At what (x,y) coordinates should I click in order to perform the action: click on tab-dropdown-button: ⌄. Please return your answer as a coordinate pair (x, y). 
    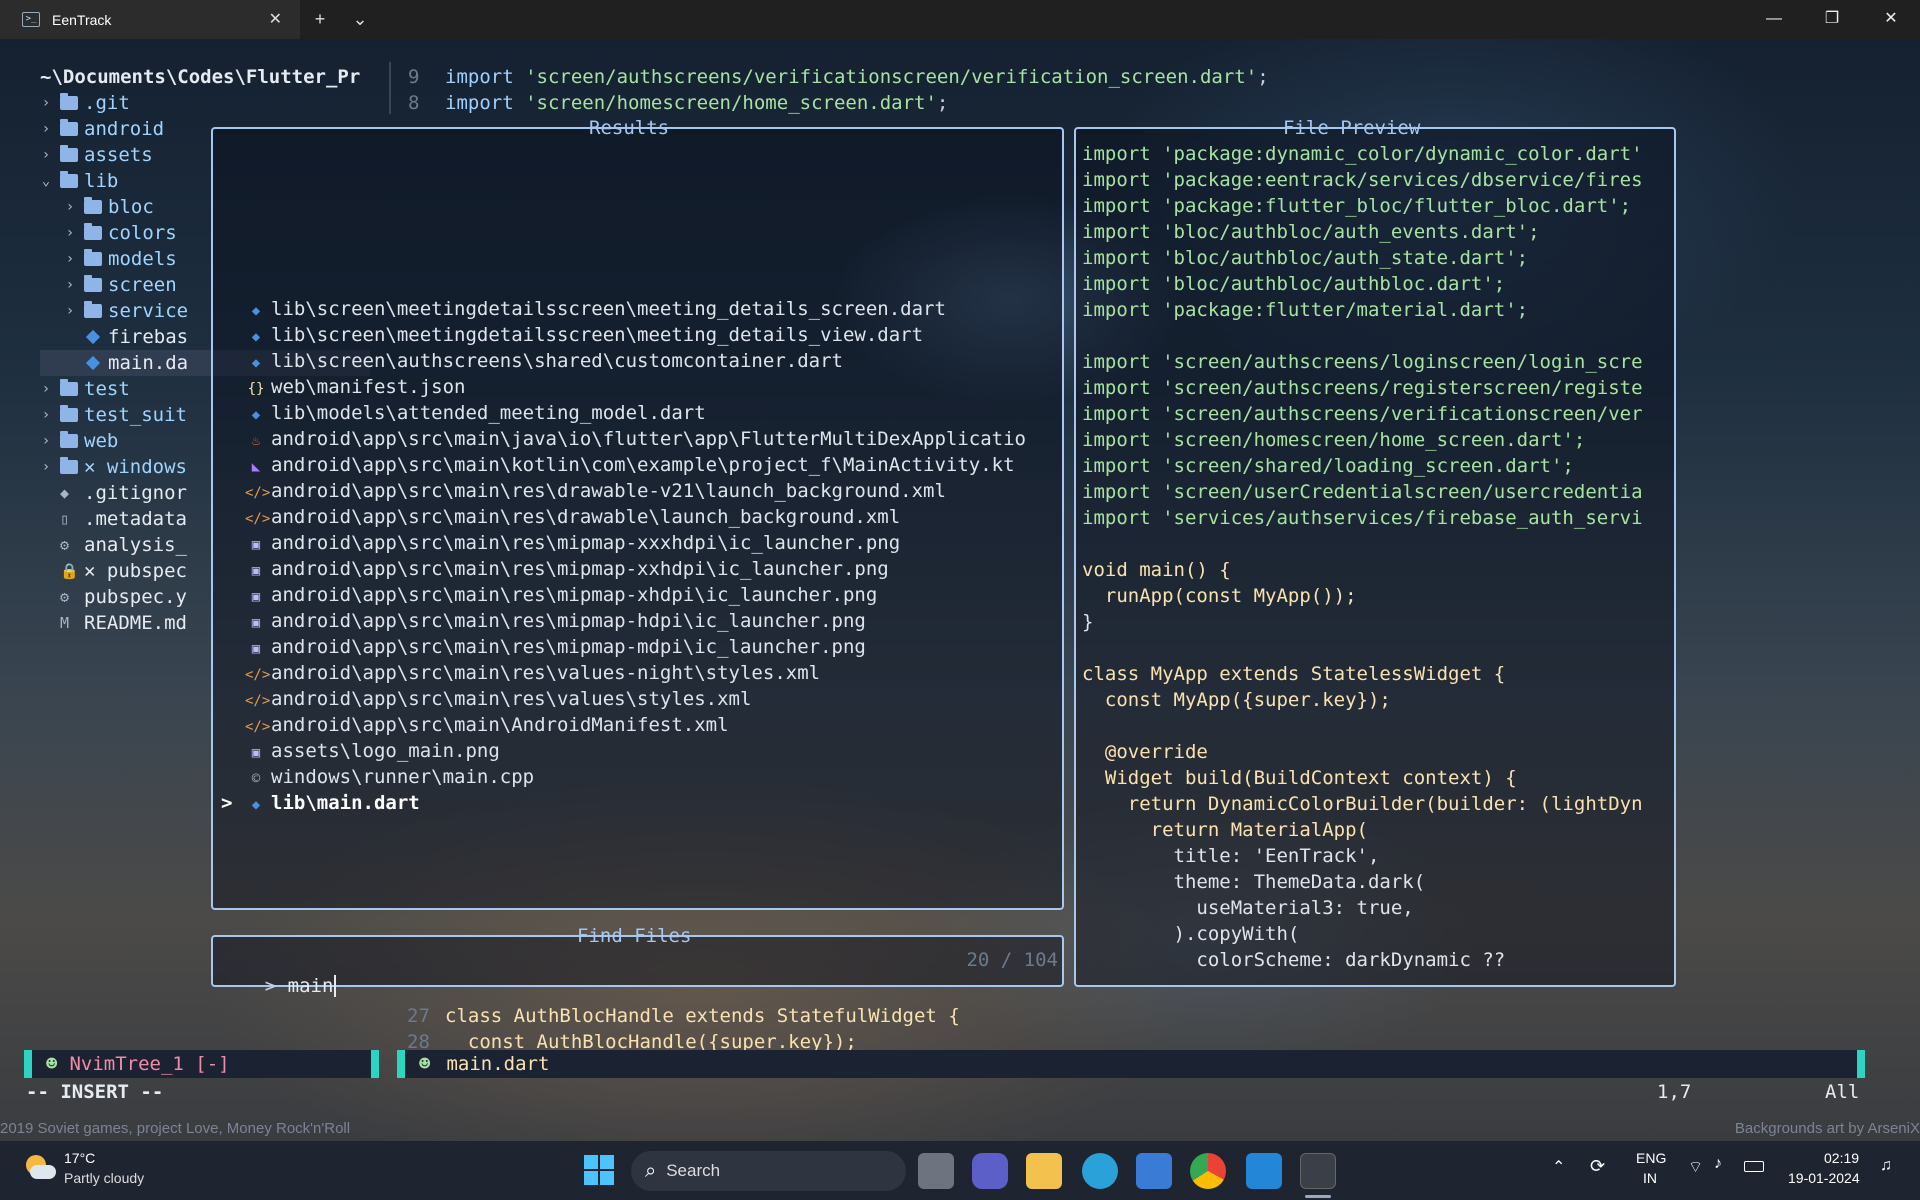
    Looking at the image, I should click on (360, 19).